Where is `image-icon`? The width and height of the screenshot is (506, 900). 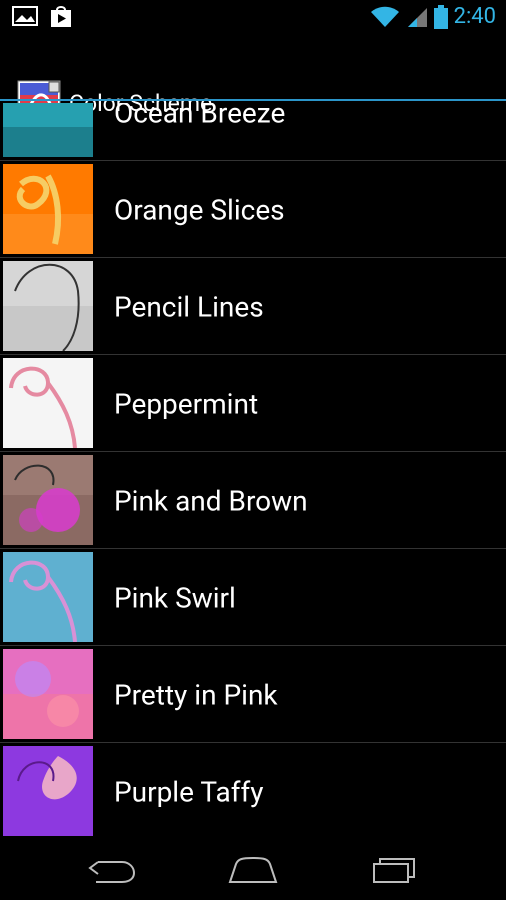
image-icon is located at coordinates (25, 16).